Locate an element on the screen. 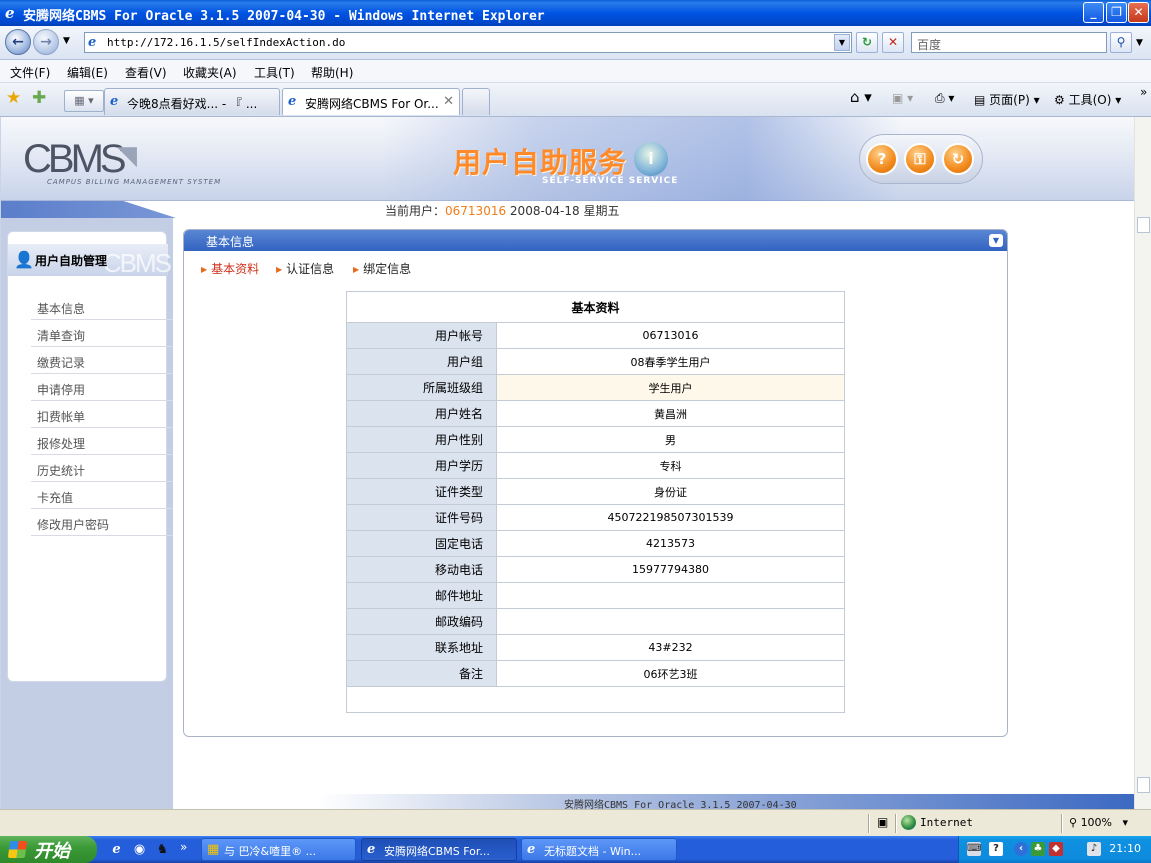  tray-collapse-icon: ‹ is located at coordinates (1021, 849).